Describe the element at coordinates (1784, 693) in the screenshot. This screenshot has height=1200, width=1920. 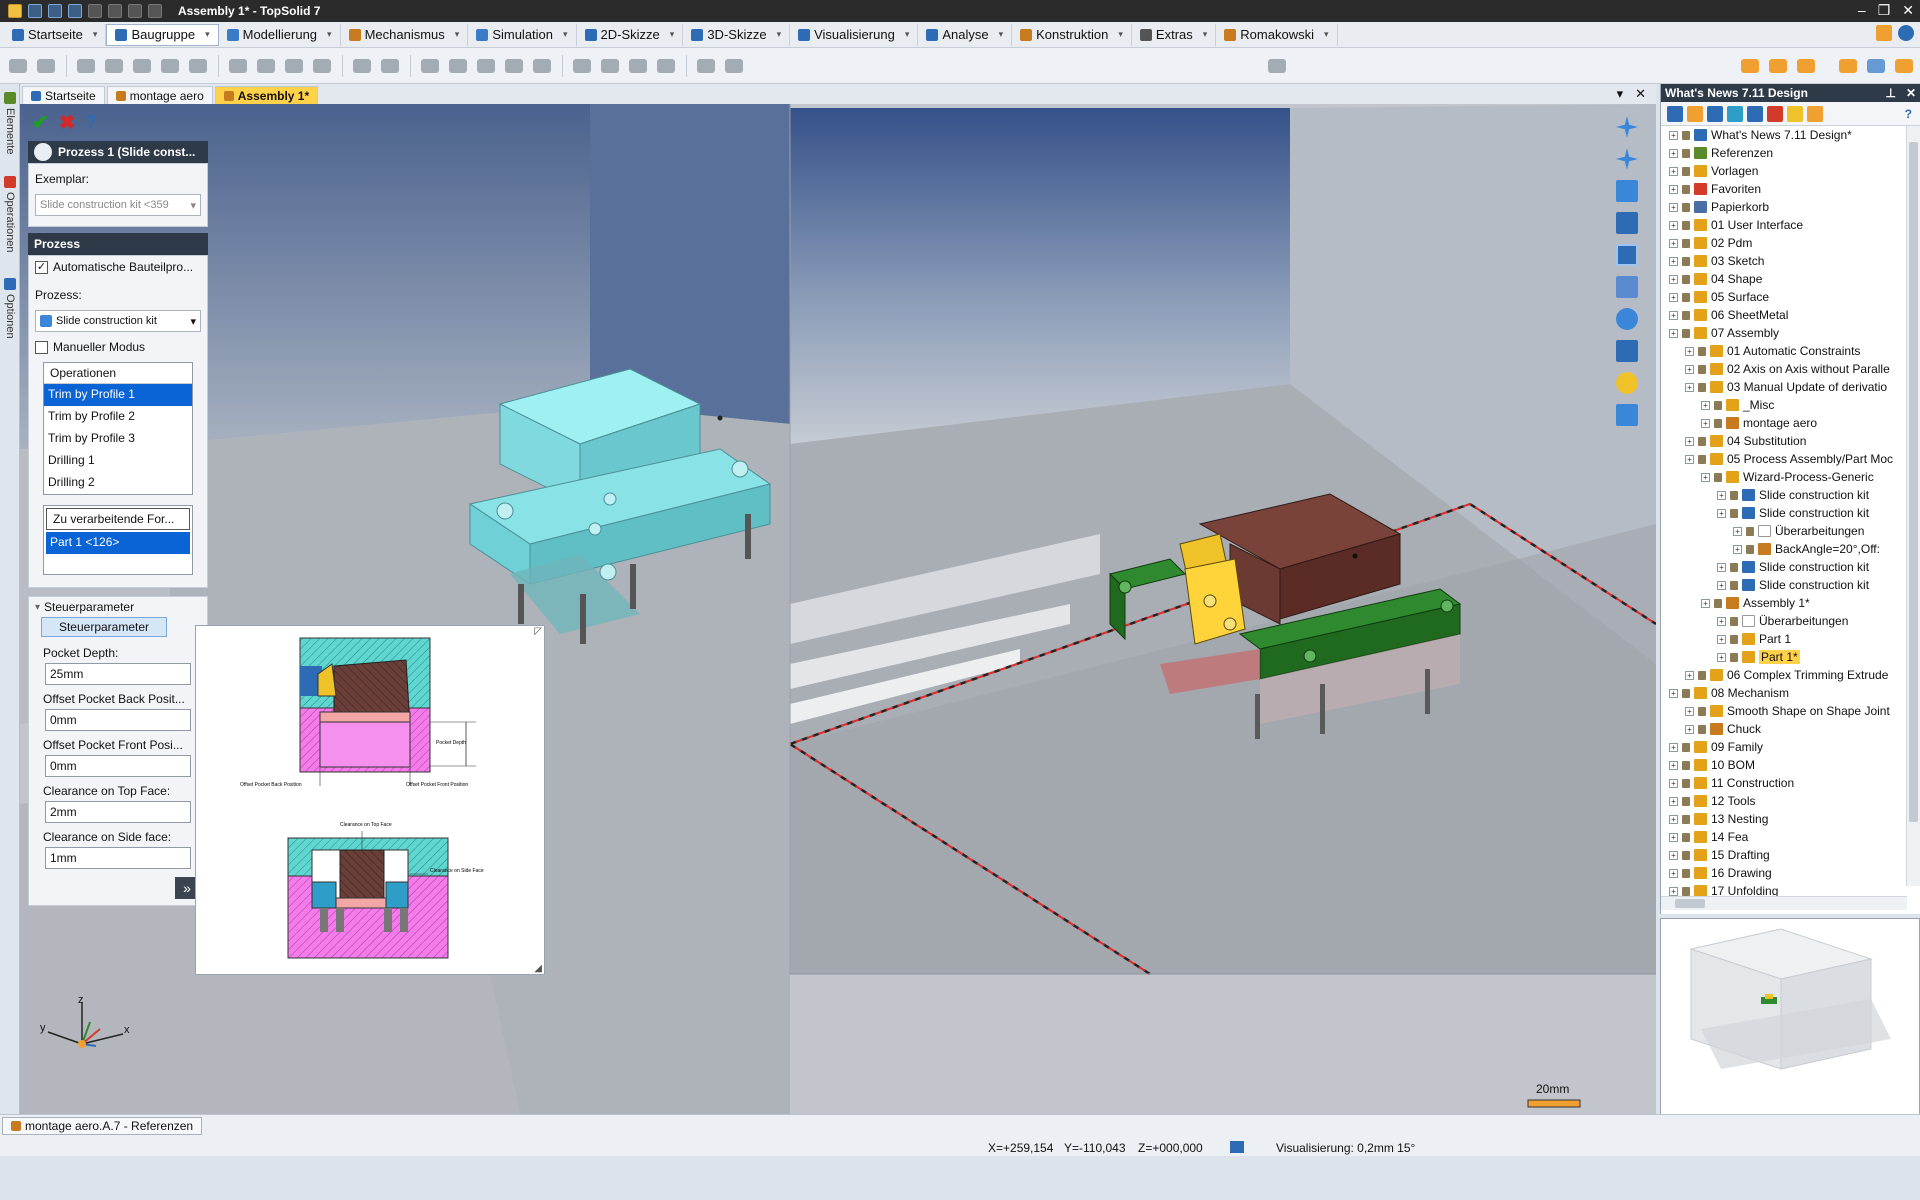
I see `tree-node: +08 Mechanism` at that location.